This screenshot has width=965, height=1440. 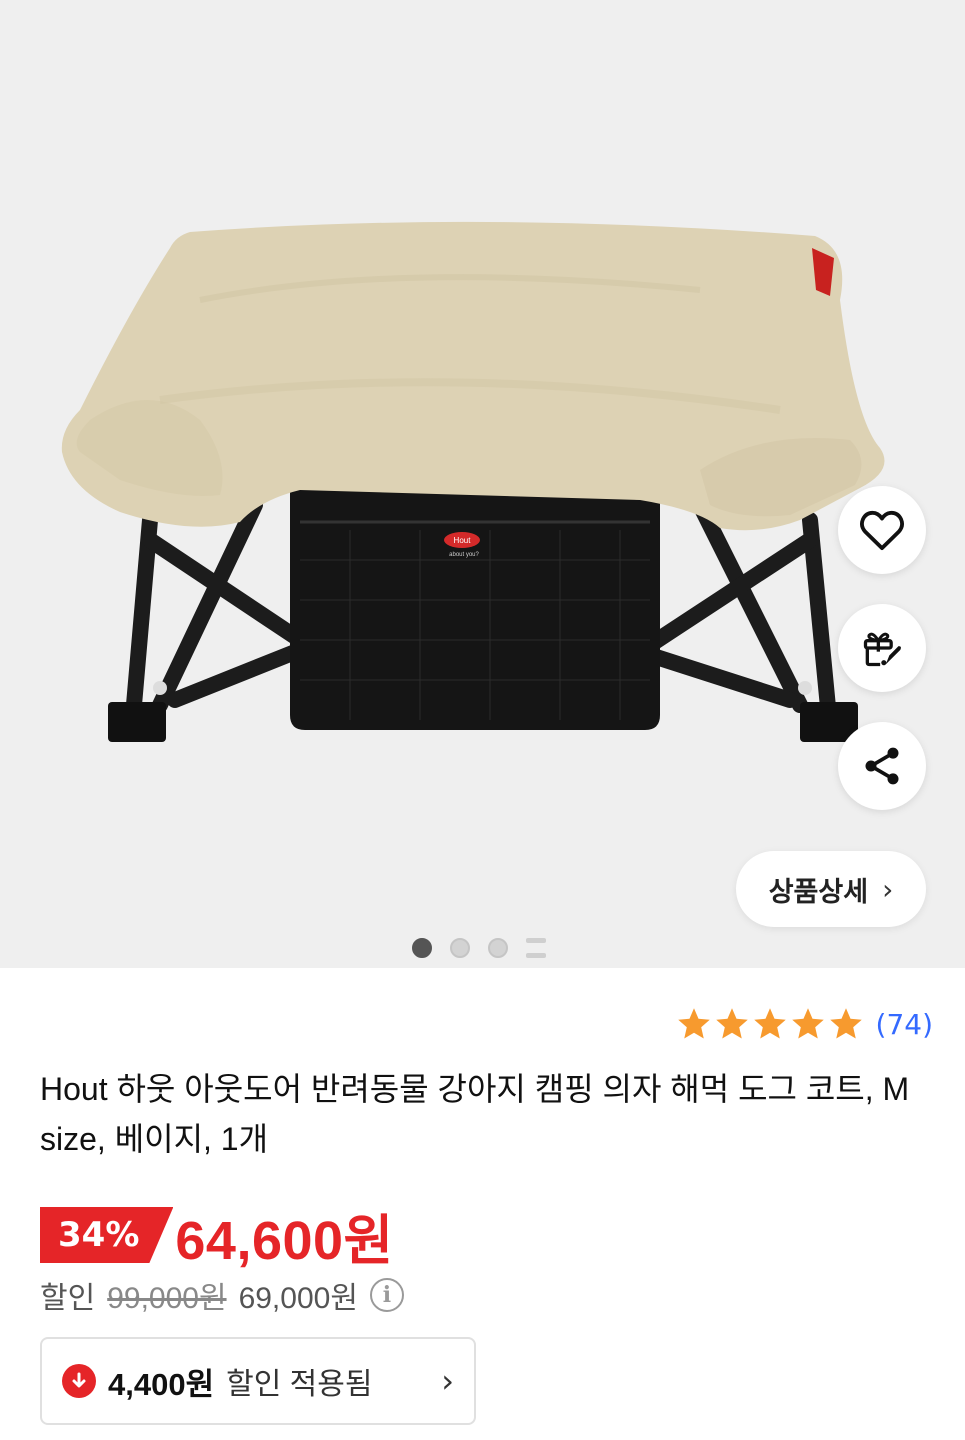 What do you see at coordinates (167, 1298) in the screenshot?
I see `original-price: 99,000원` at bounding box center [167, 1298].